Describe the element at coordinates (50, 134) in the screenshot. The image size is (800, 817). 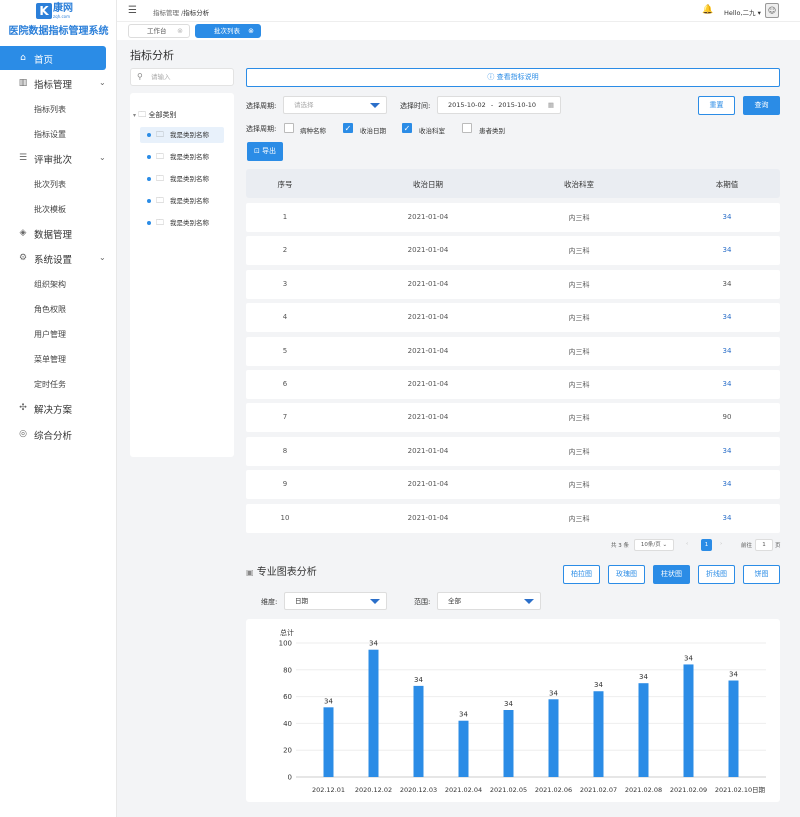
I see `sidebar-subitem-indicator-settings: 指标设置` at that location.